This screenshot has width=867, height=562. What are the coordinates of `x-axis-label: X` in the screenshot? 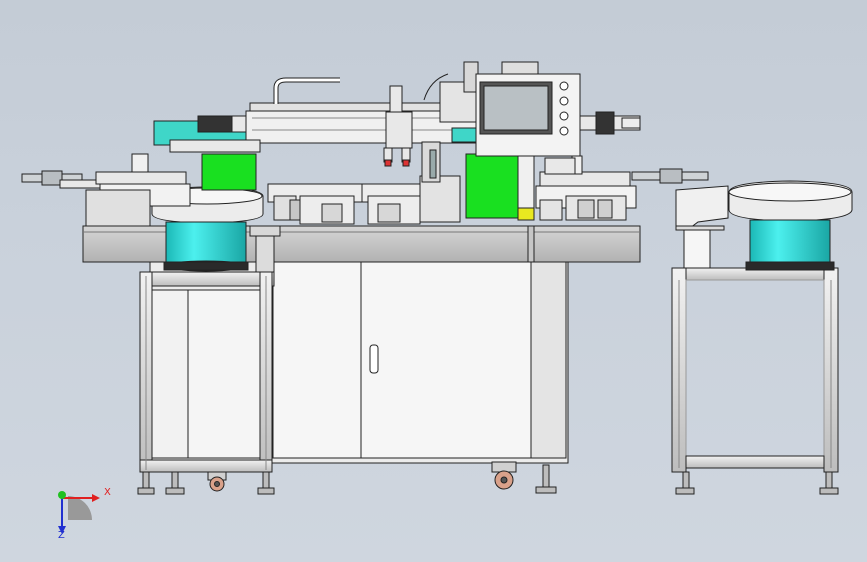 It's located at (107, 492).